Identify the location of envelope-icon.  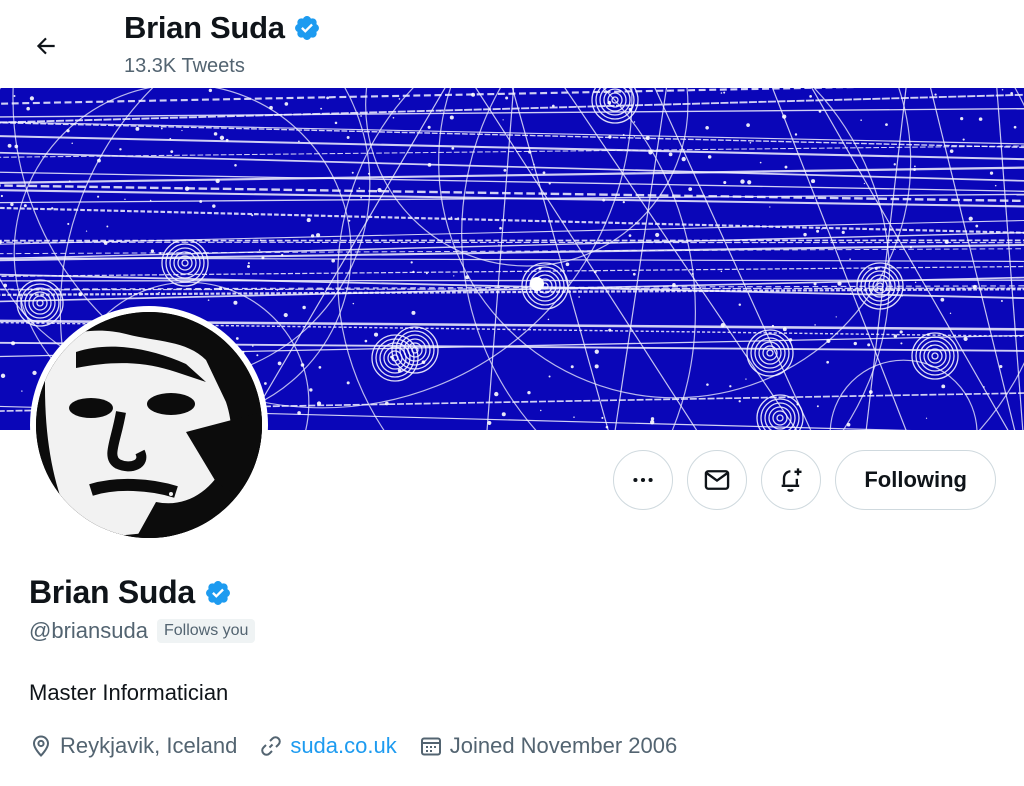
(717, 480).